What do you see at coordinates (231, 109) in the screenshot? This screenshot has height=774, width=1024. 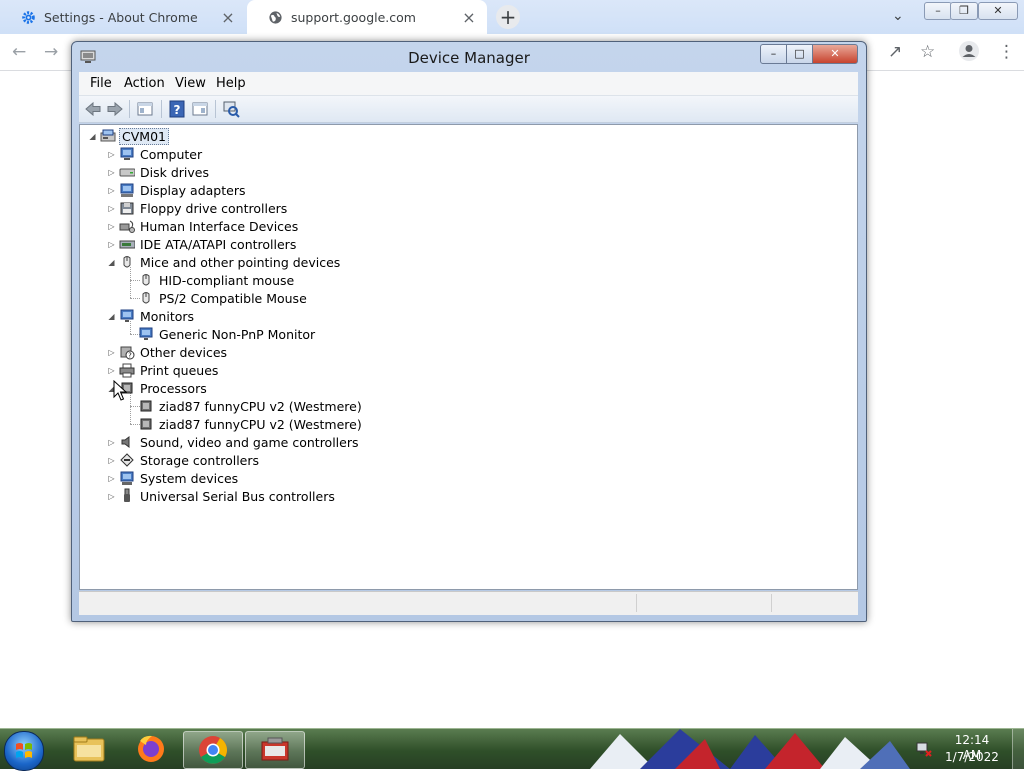 I see `scan-hardware-changes-icon` at bounding box center [231, 109].